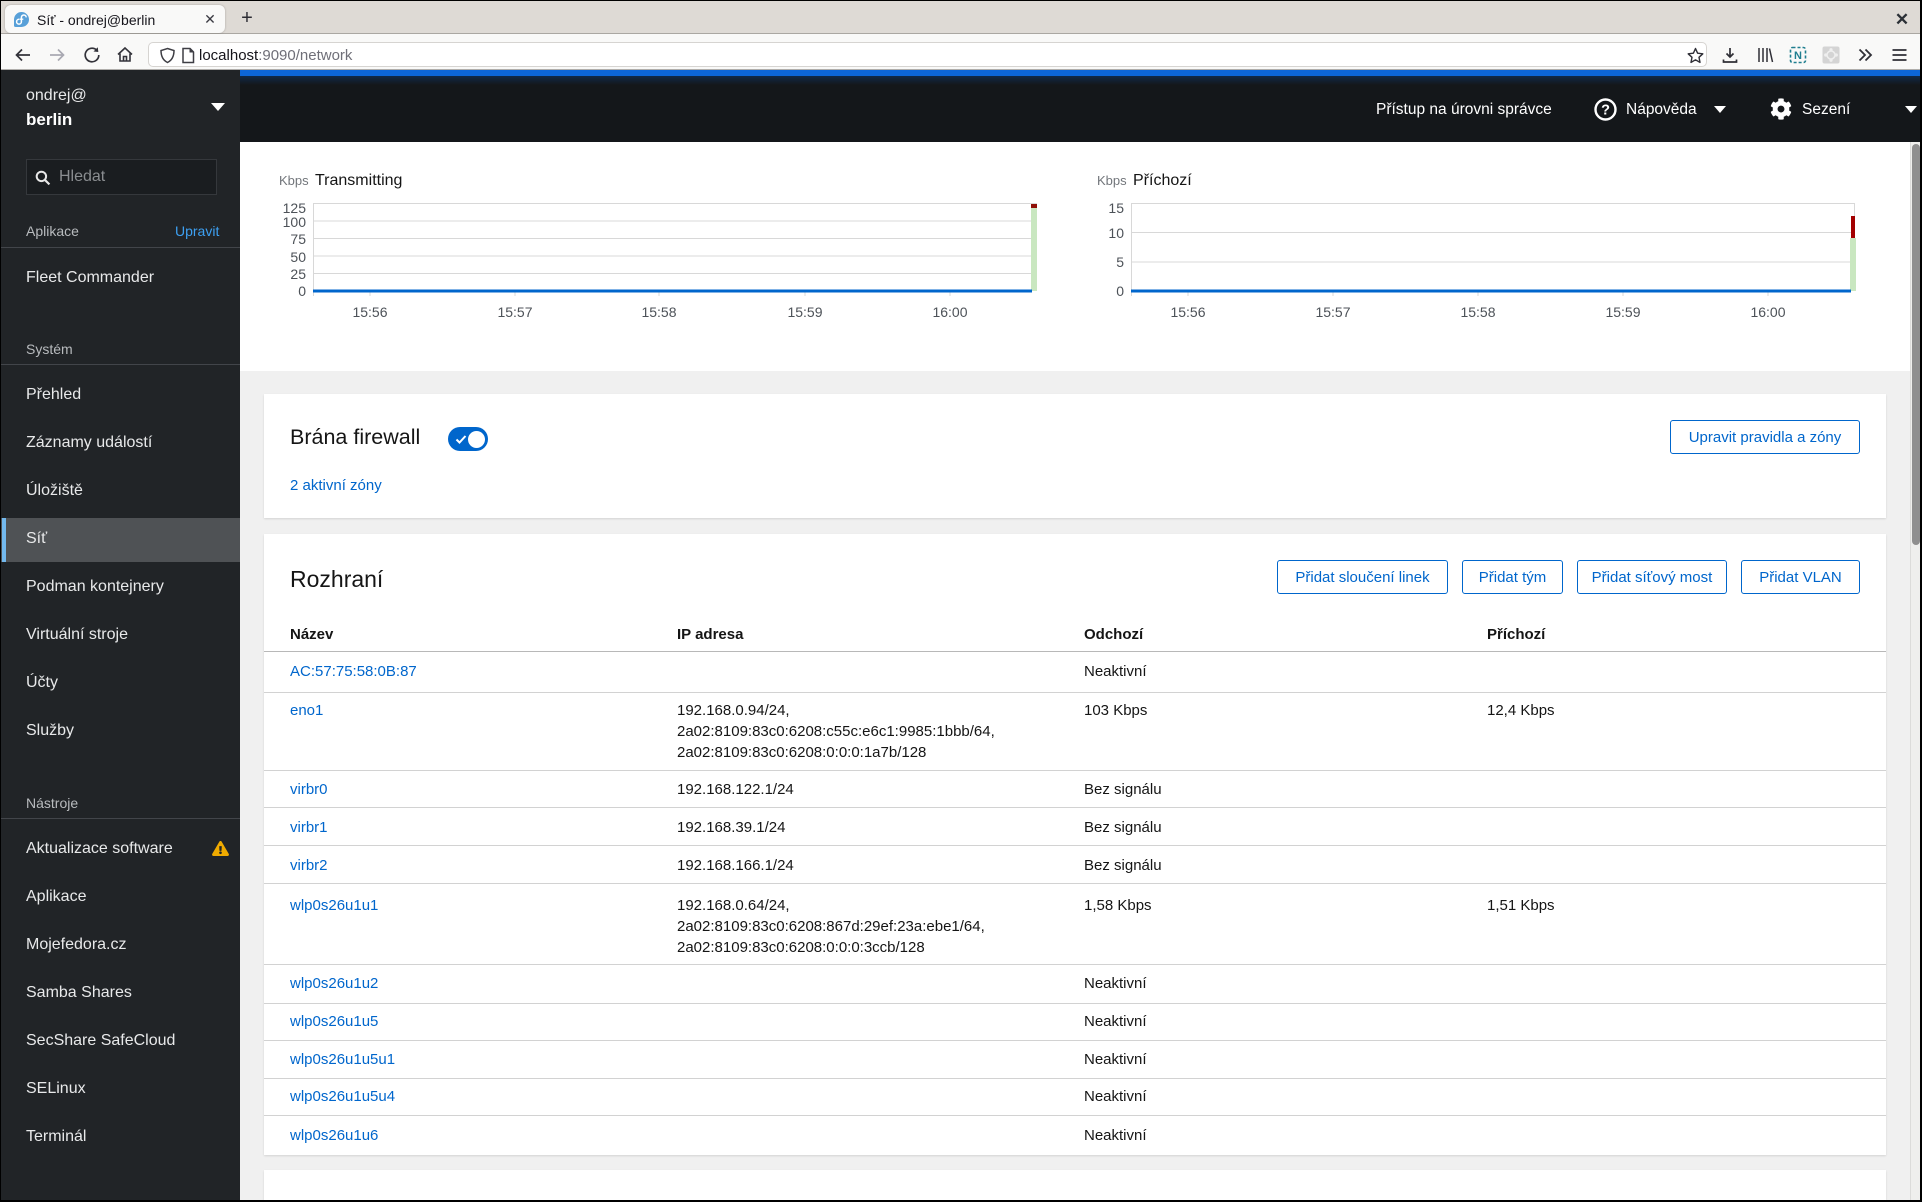 The width and height of the screenshot is (1922, 1202). I want to click on svg-text: 10, so click(1116, 233).